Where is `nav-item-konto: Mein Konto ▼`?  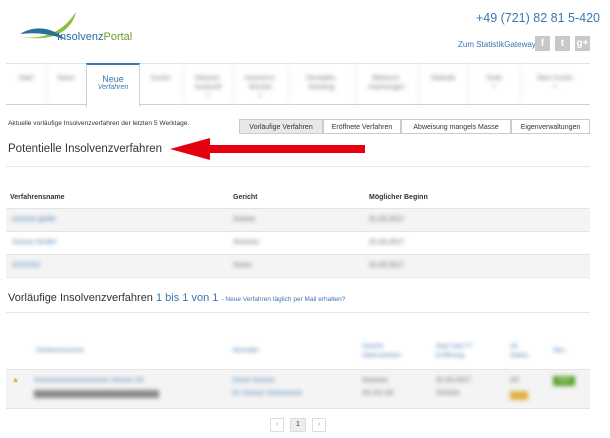
nav-item-konto: Mein Konto ▼ is located at coordinates (555, 84).